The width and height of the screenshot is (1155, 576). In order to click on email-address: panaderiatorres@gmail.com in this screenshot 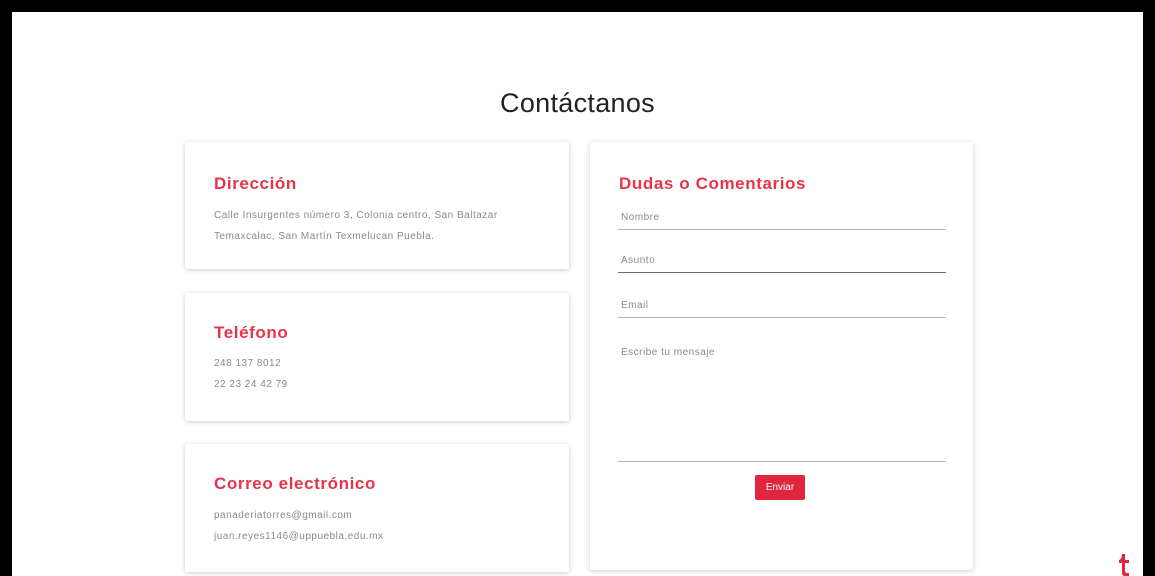, I will do `click(283, 515)`.